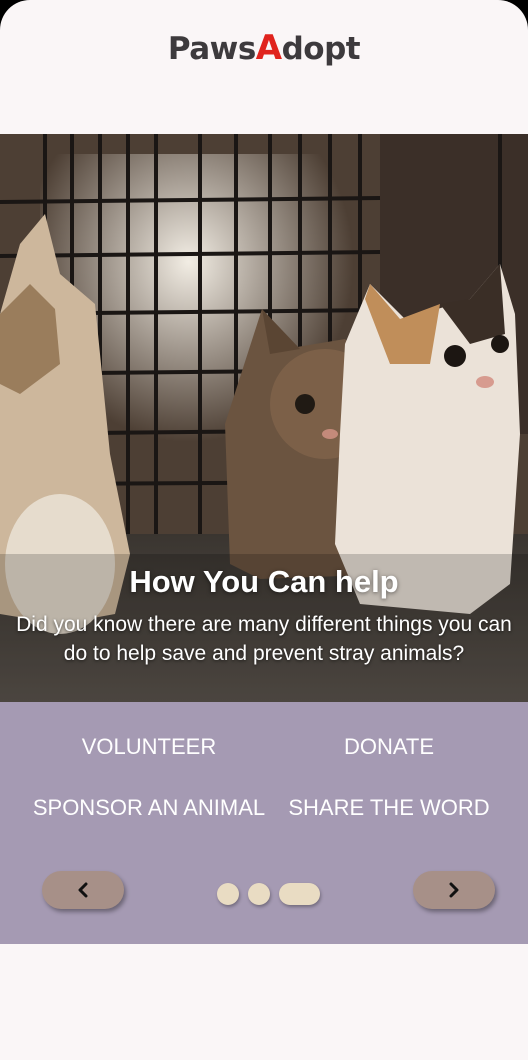 Image resolution: width=528 pixels, height=1060 pixels. Describe the element at coordinates (389, 807) in the screenshot. I see `share-the-word-option: SHARE THE WORD` at that location.